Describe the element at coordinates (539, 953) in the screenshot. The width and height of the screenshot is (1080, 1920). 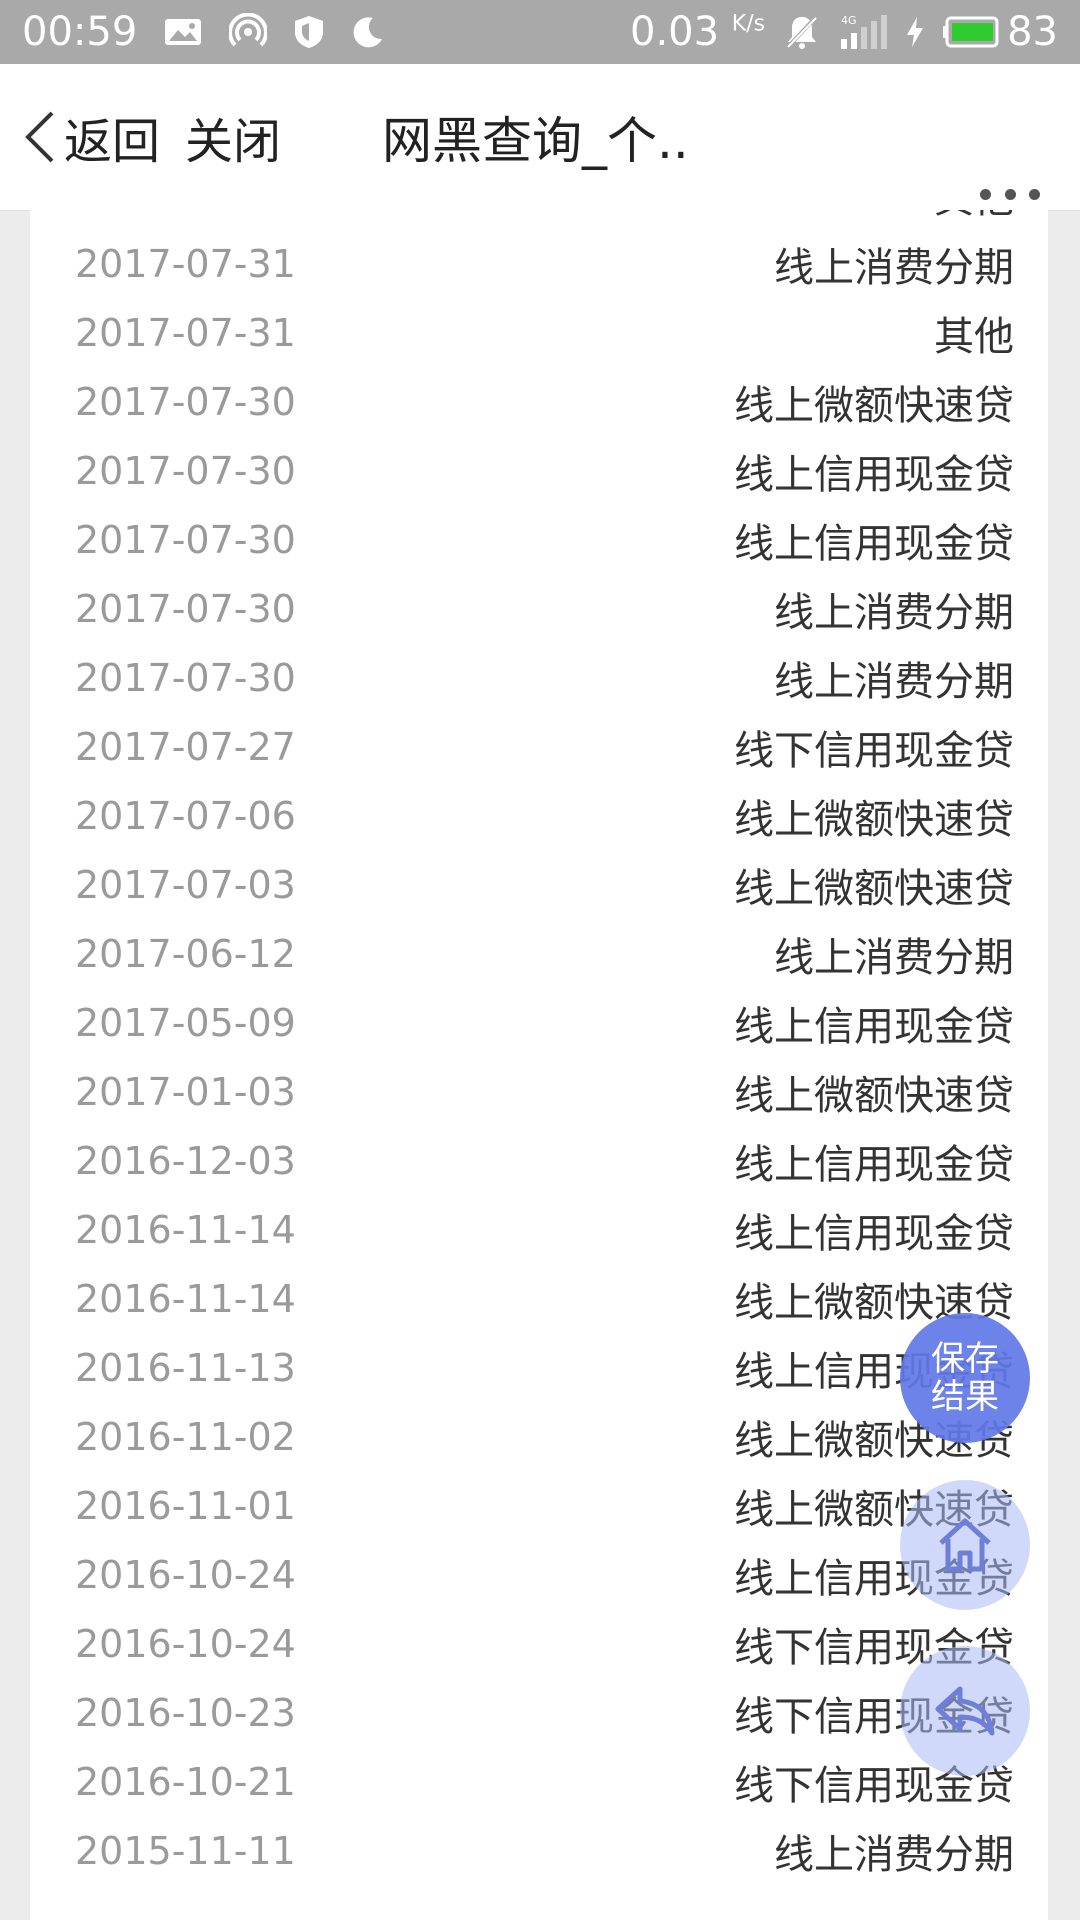
I see `list-item: 2017-06-12 线上消费分期` at that location.